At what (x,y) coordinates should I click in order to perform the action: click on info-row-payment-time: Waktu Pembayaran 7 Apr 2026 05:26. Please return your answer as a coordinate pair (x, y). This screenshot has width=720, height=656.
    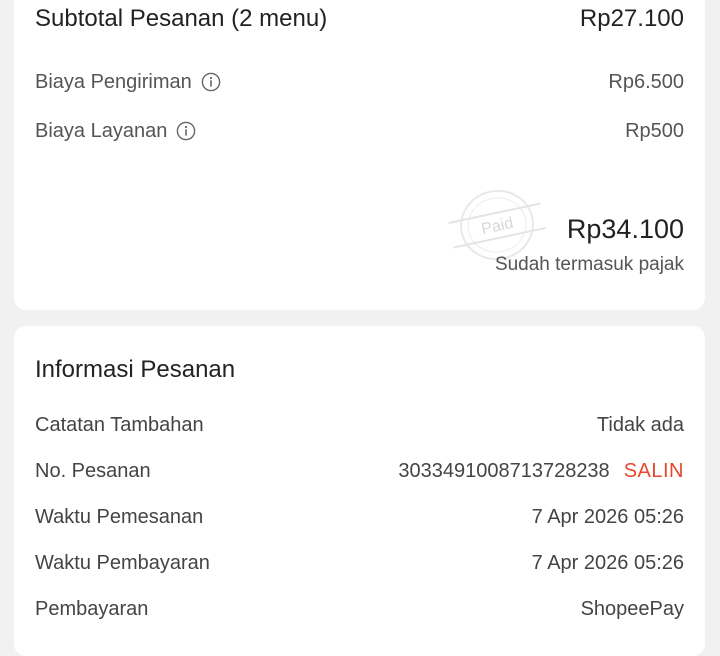
    Looking at the image, I should click on (359, 563).